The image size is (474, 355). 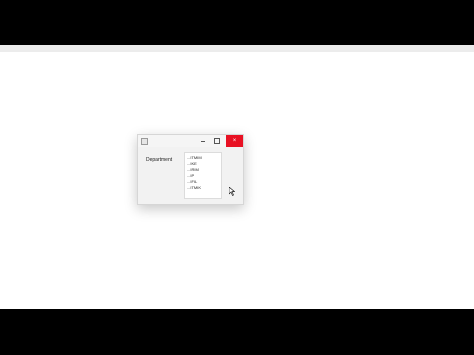 I want to click on list-item: ...ITMIK, so click(x=203, y=188).